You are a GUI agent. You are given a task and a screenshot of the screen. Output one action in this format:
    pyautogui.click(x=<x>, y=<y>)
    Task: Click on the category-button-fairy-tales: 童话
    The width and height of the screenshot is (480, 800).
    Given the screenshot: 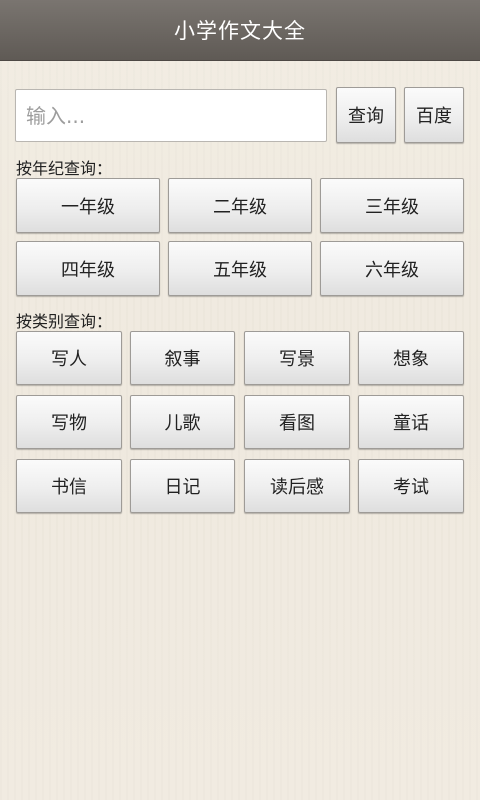 What is the action you would take?
    pyautogui.click(x=411, y=422)
    